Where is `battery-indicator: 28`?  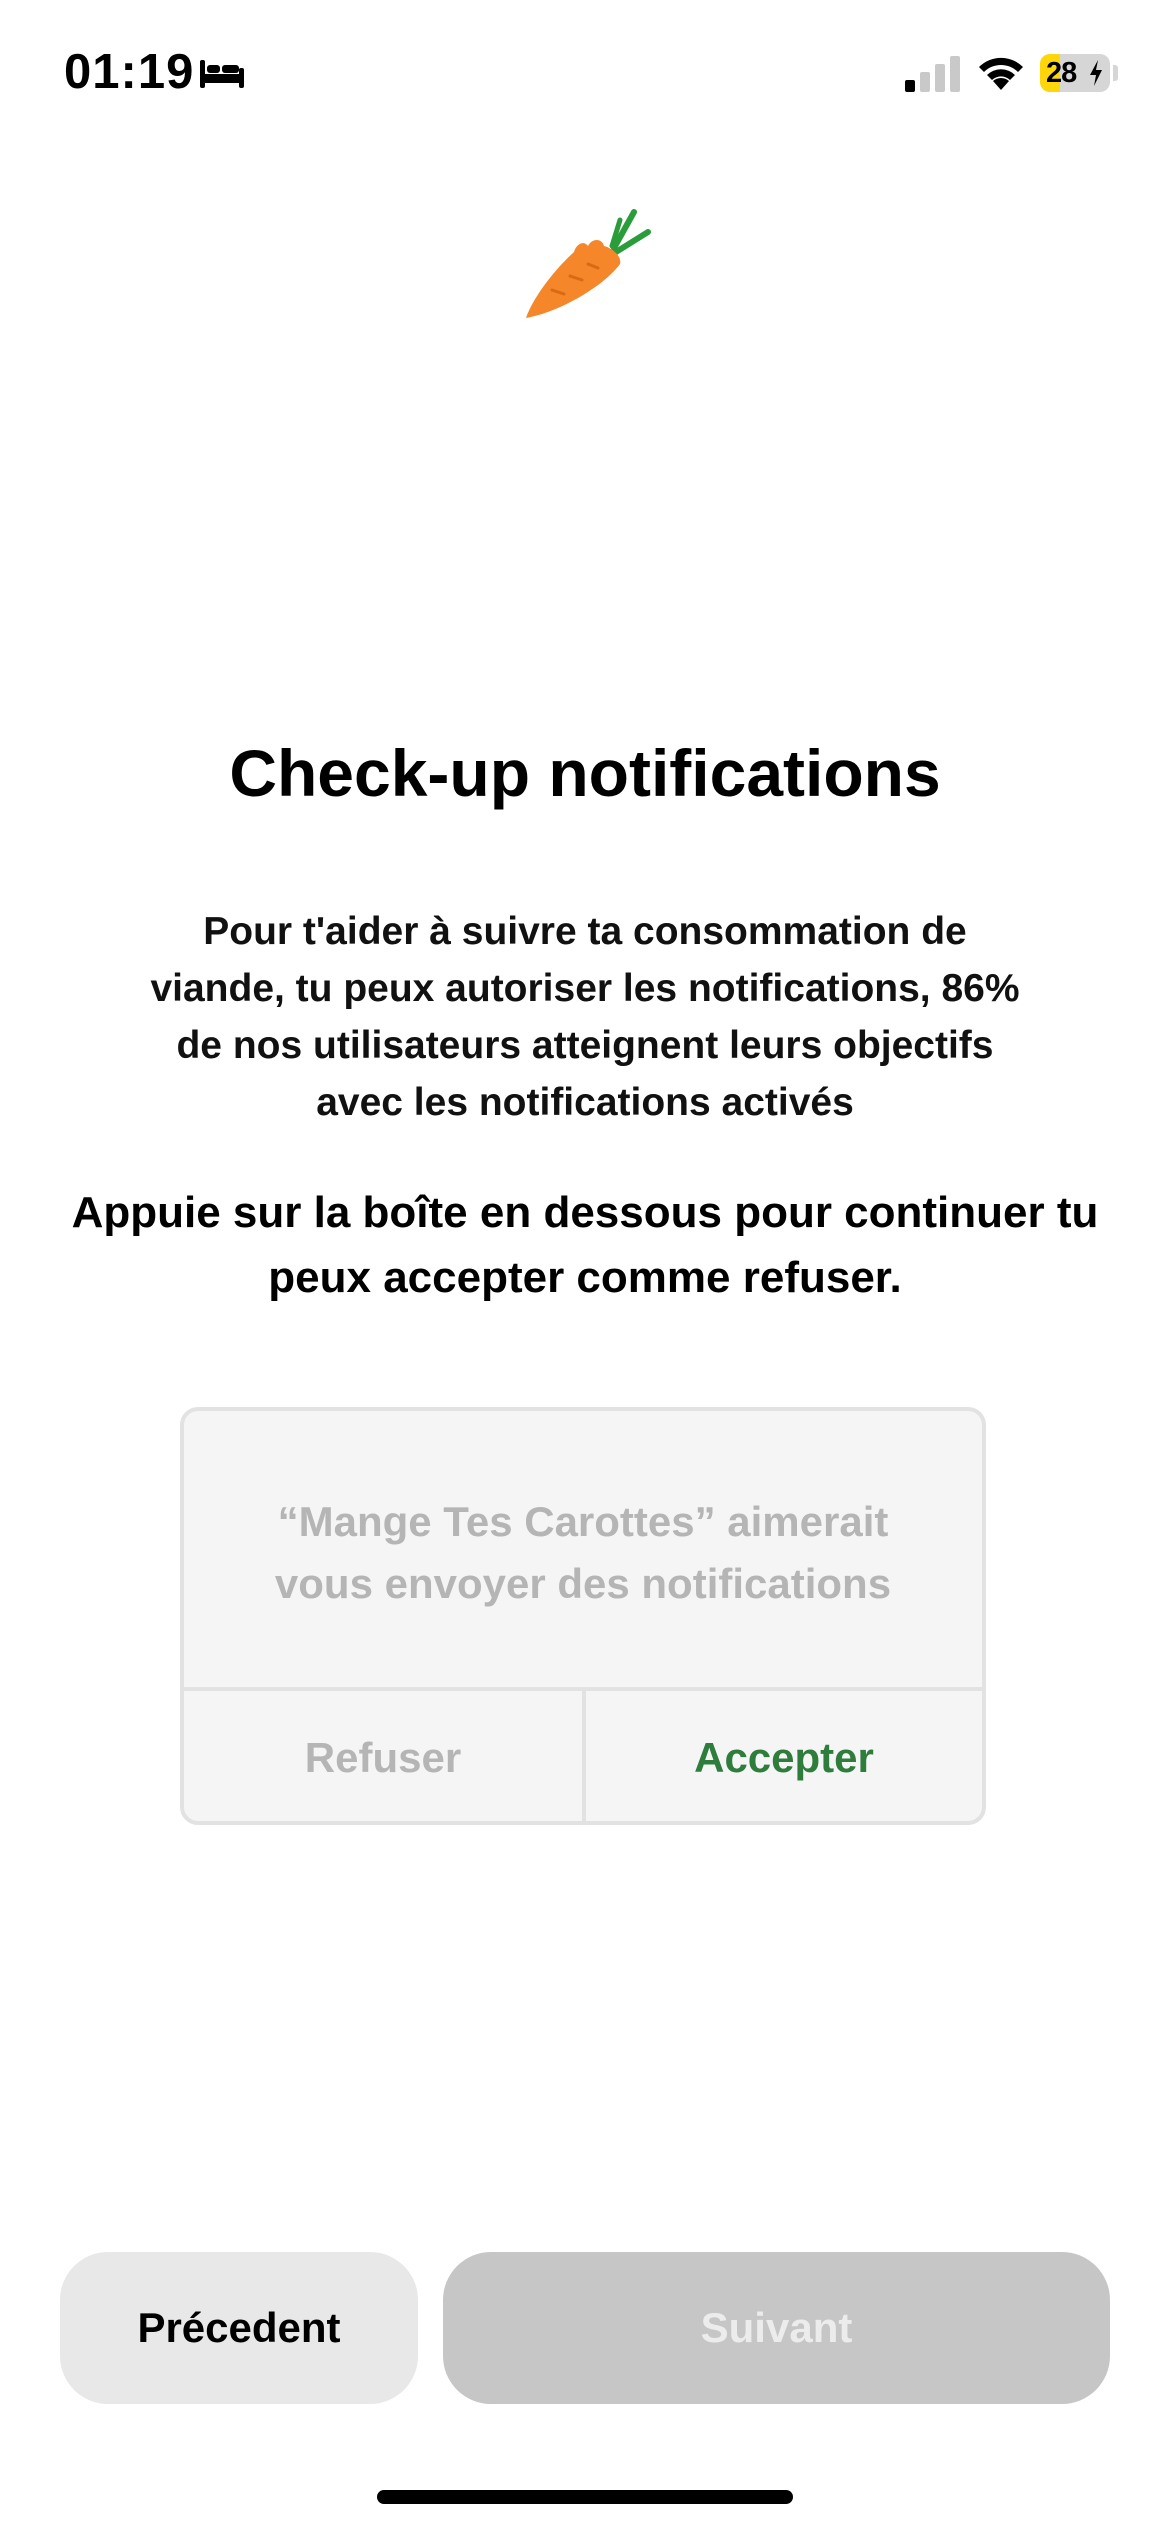 battery-indicator: 28 is located at coordinates (1075, 73).